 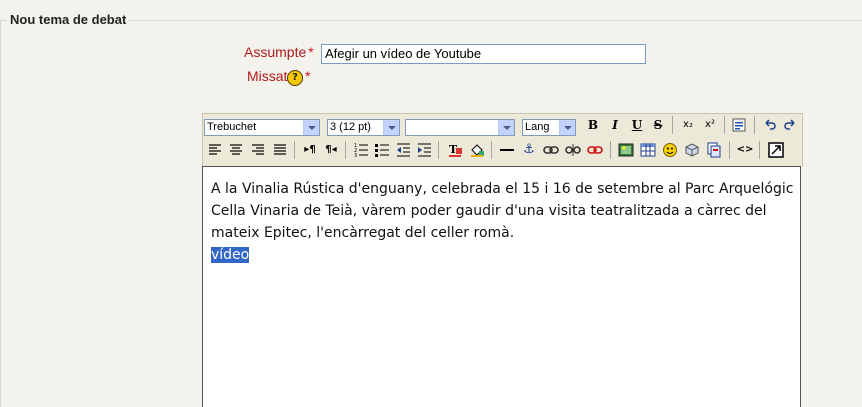 I want to click on superscript-button: x², so click(x=710, y=125).